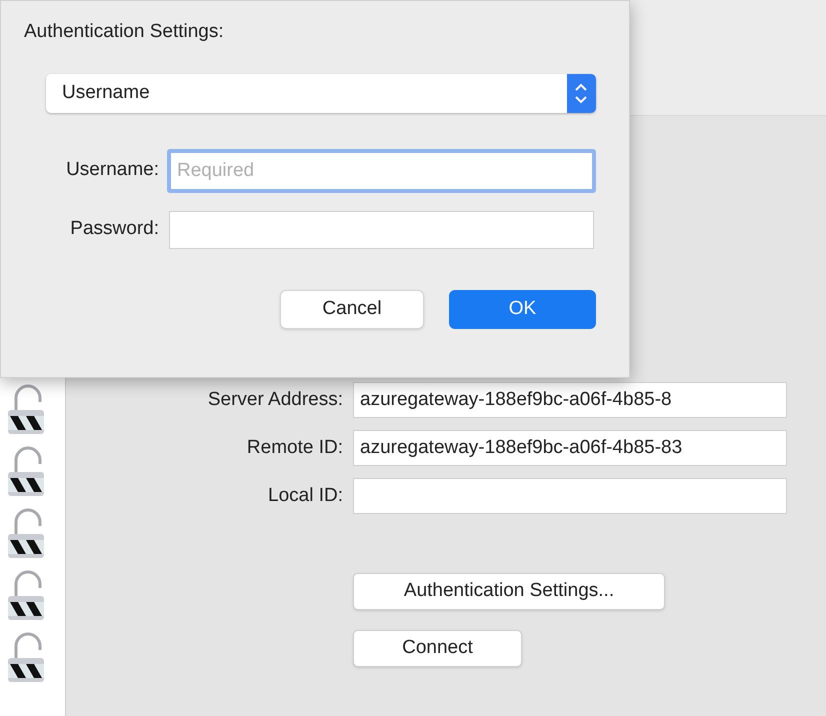 The image size is (826, 716). I want to click on ok-button: OK, so click(522, 309).